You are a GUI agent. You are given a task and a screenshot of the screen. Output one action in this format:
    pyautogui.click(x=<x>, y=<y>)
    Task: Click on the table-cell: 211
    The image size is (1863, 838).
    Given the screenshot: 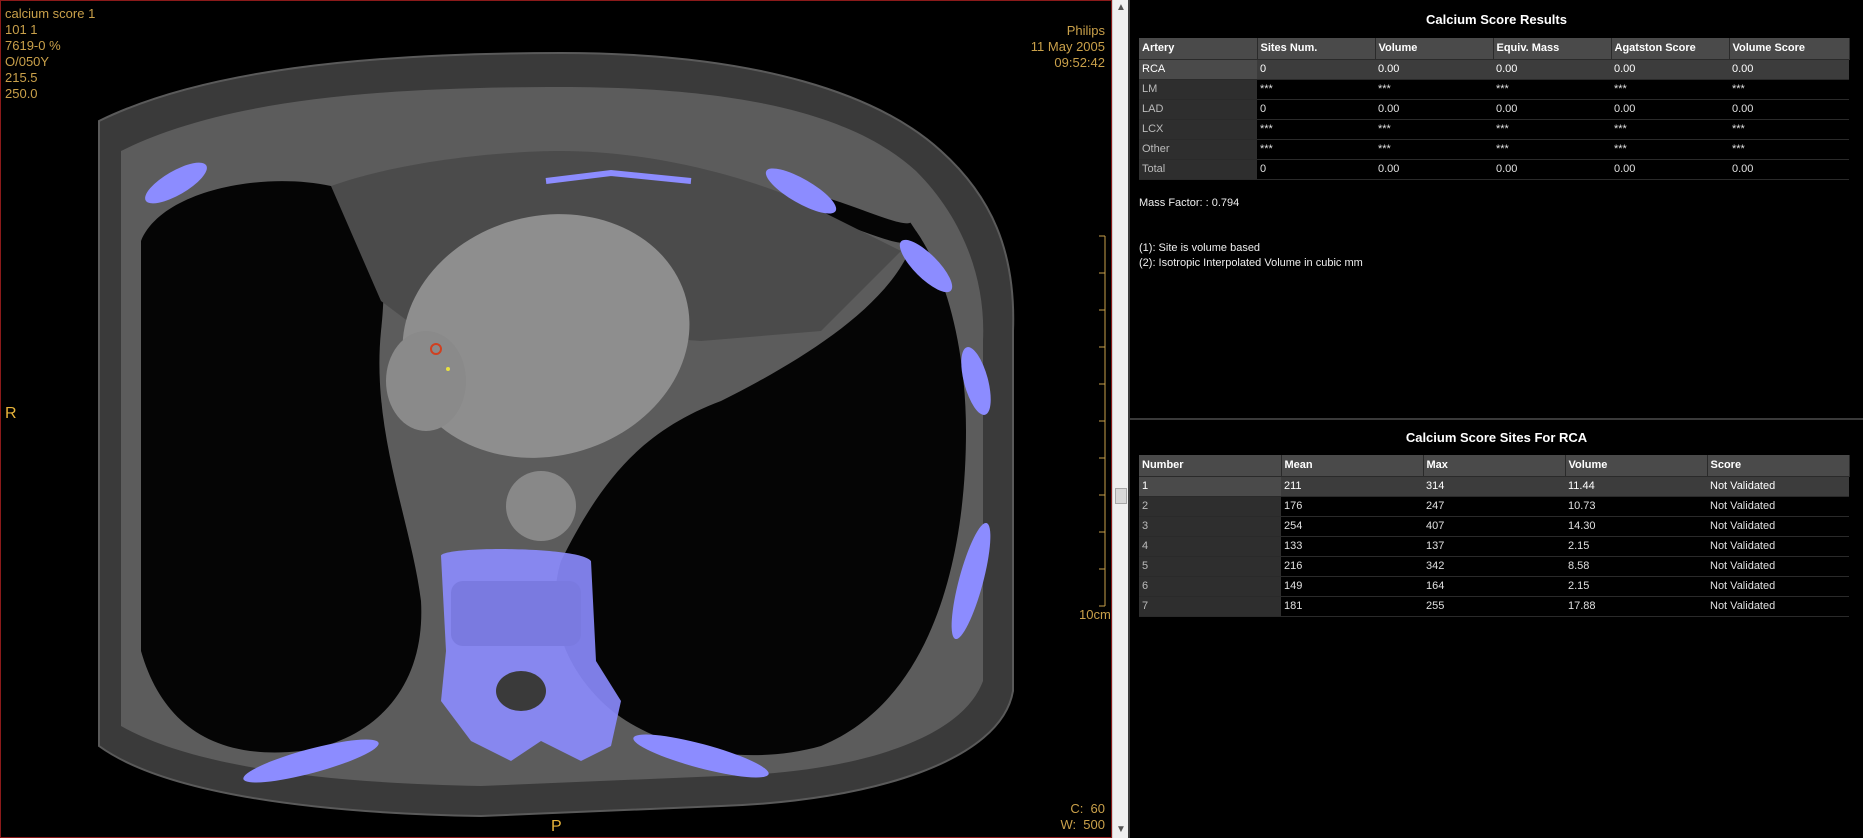 What is the action you would take?
    pyautogui.click(x=1352, y=486)
    